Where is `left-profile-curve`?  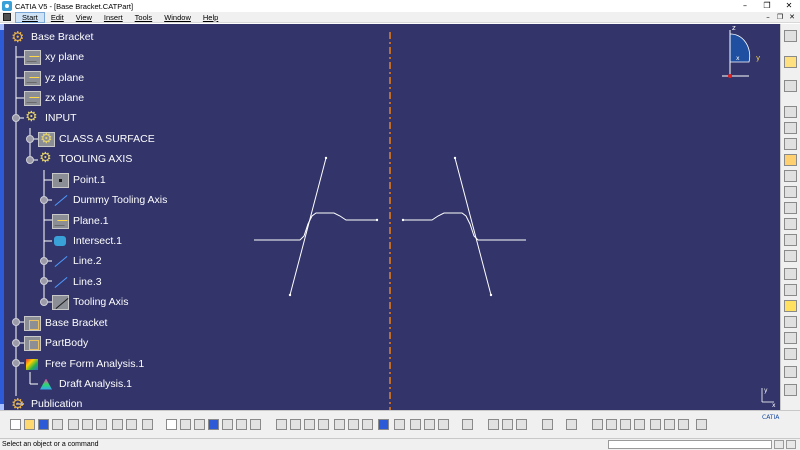 left-profile-curve is located at coordinates (315, 226).